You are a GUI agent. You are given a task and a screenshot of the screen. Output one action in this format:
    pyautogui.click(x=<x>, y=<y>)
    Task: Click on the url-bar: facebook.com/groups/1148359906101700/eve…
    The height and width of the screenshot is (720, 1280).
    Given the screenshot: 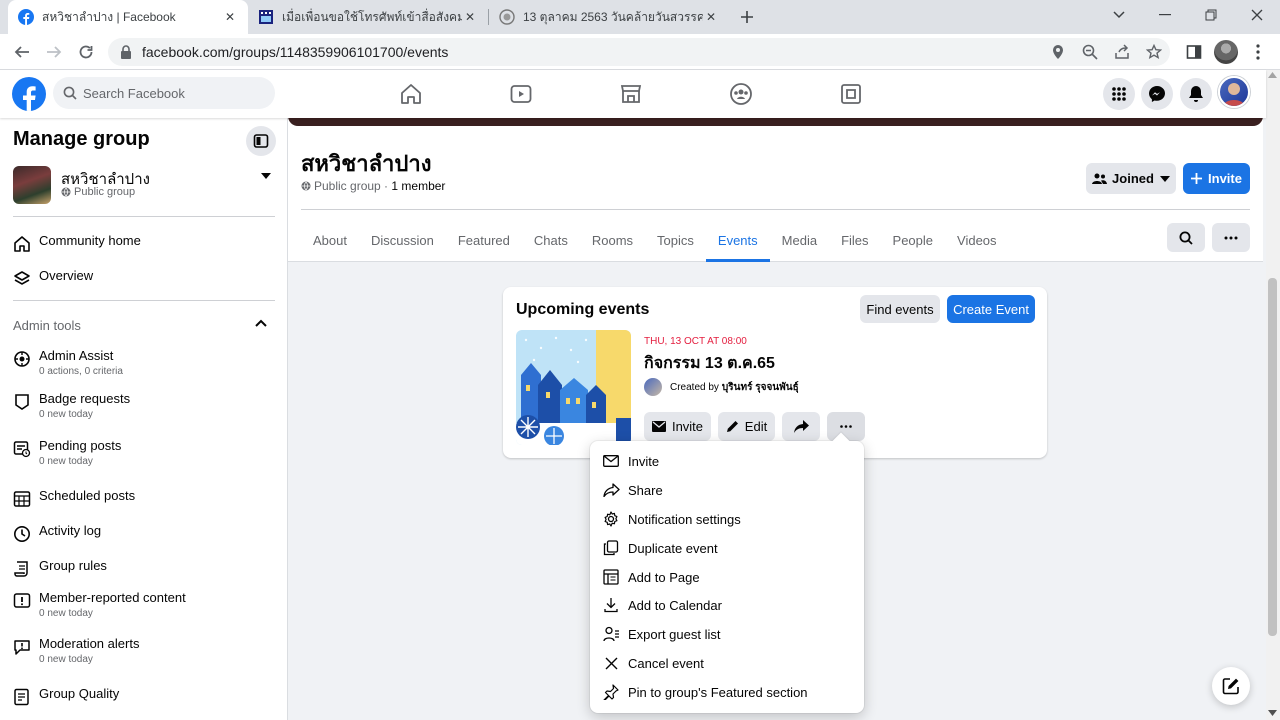 What is the action you would take?
    pyautogui.click(x=639, y=52)
    